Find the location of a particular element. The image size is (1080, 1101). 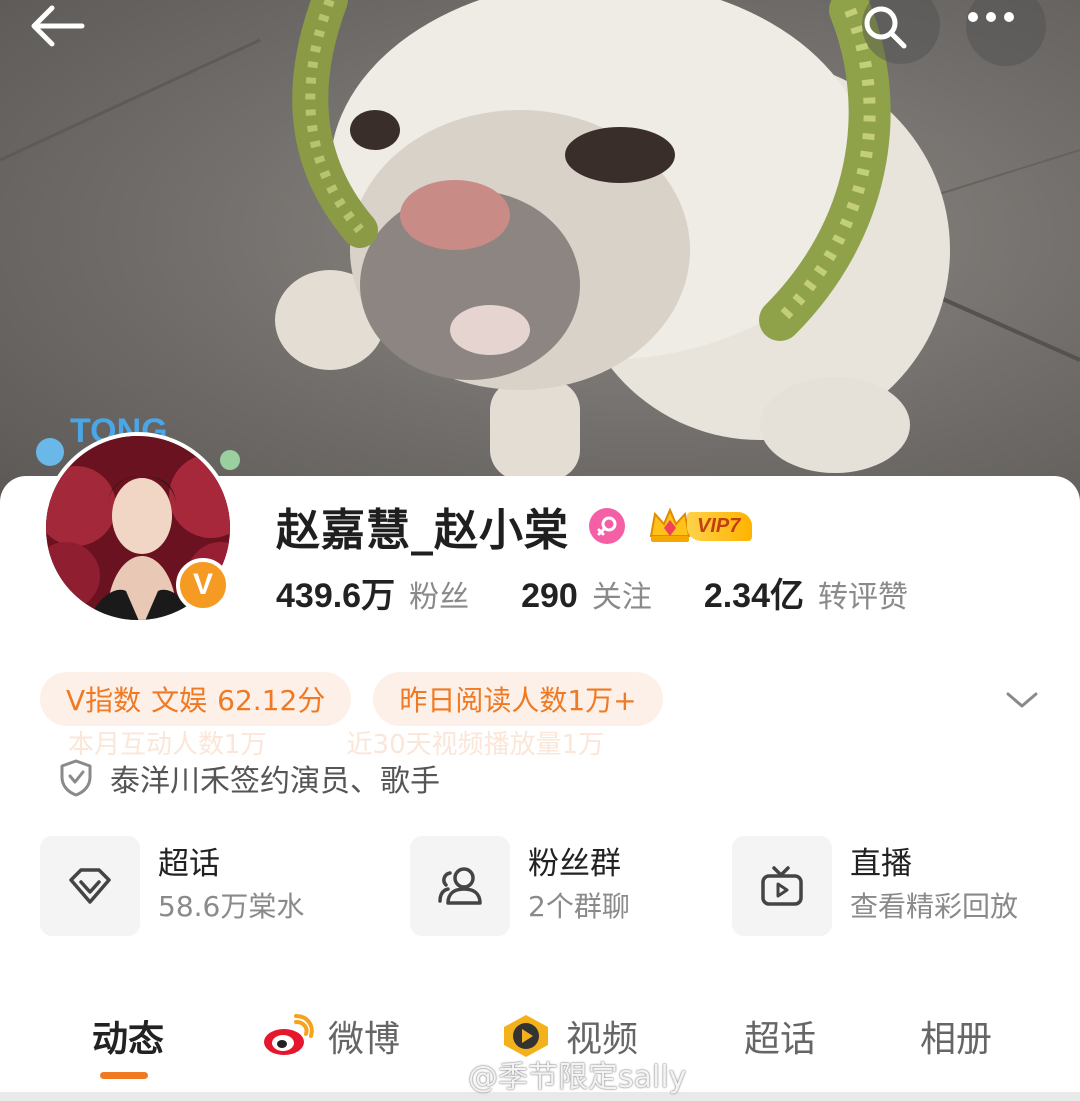

feature-live: 直播 查看精彩回放 is located at coordinates (875, 886).